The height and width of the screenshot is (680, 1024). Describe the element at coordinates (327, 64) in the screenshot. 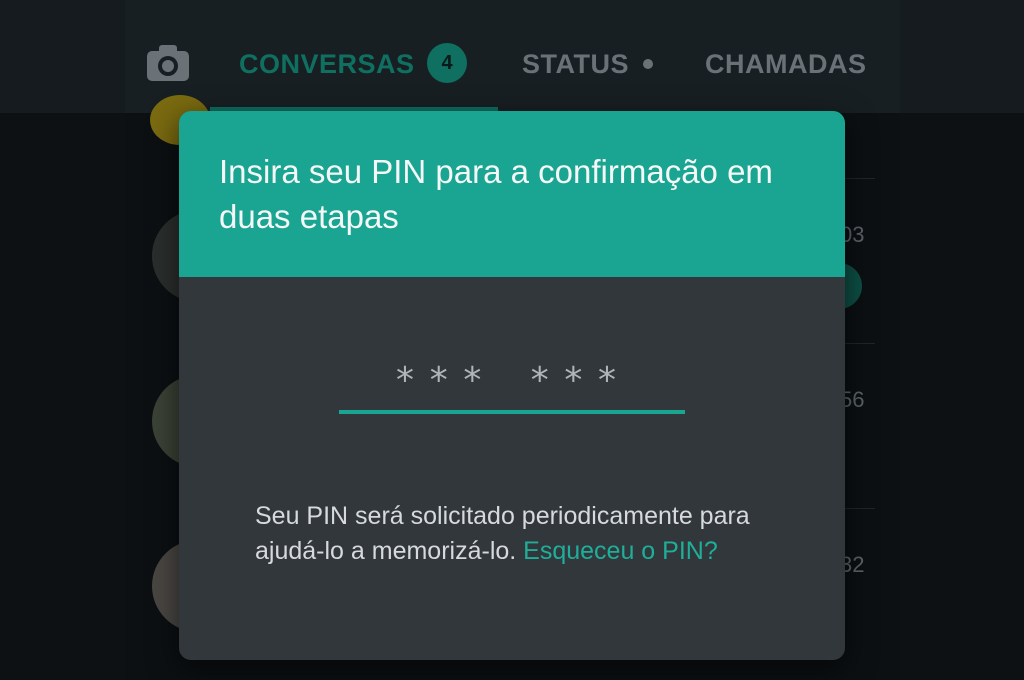

I see `tab-conversas: CONVERSAS` at that location.